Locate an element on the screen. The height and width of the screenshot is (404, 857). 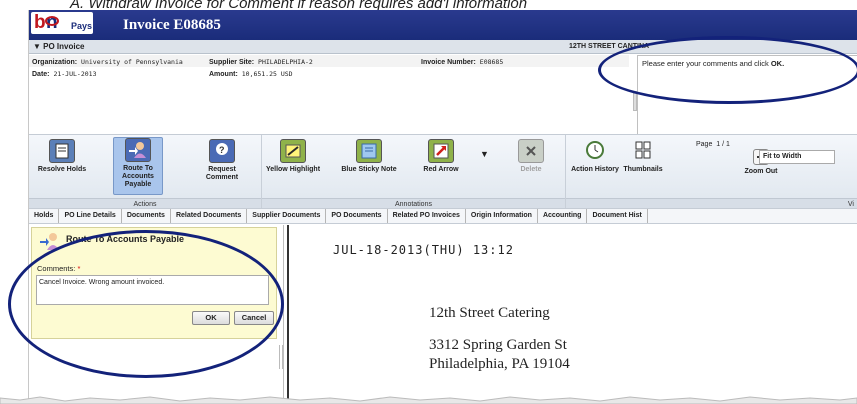
zoom-fit-select: Fit to Width is located at coordinates (797, 157).